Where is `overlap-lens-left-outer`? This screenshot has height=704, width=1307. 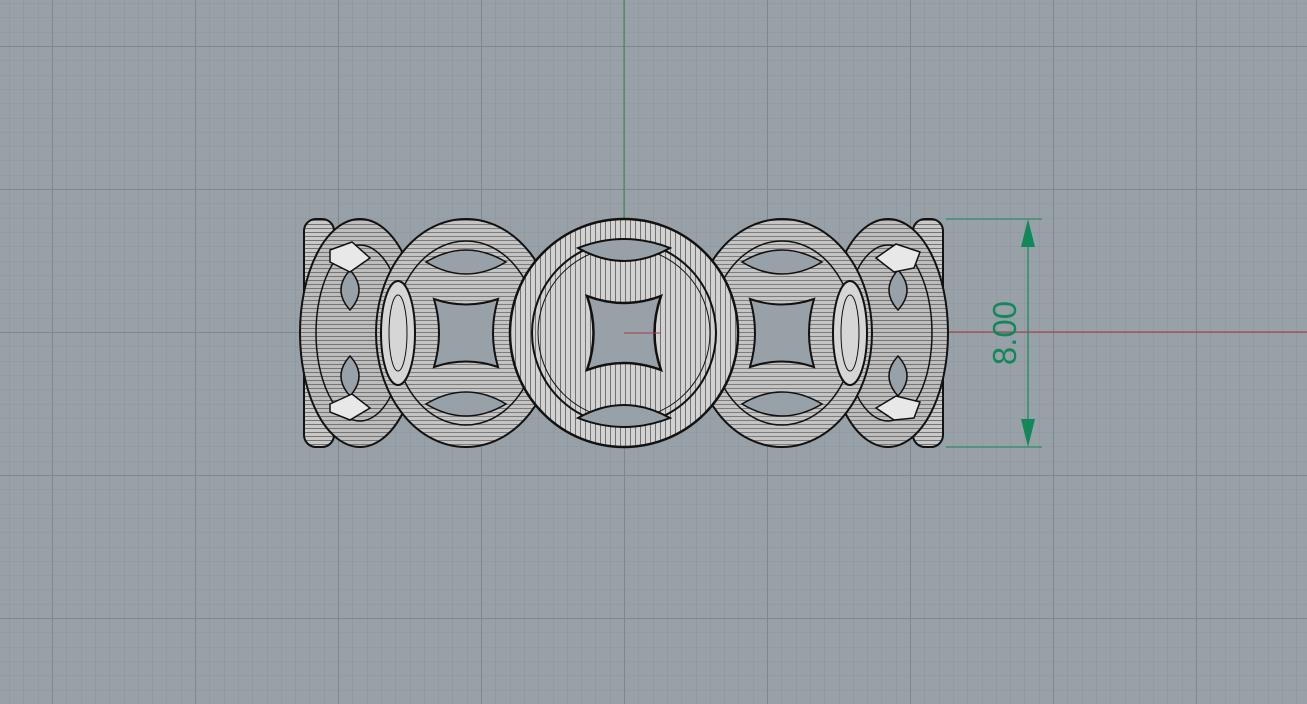
overlap-lens-left-outer is located at coordinates (398, 333).